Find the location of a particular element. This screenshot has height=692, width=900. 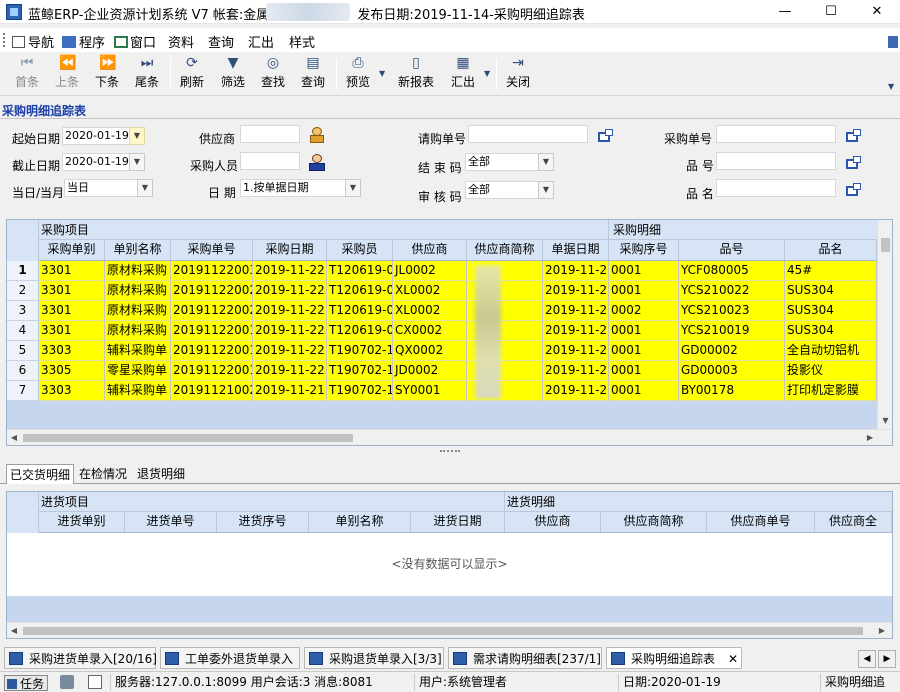

scroll-down-arrow-icon: ▼ is located at coordinates (885, 420).